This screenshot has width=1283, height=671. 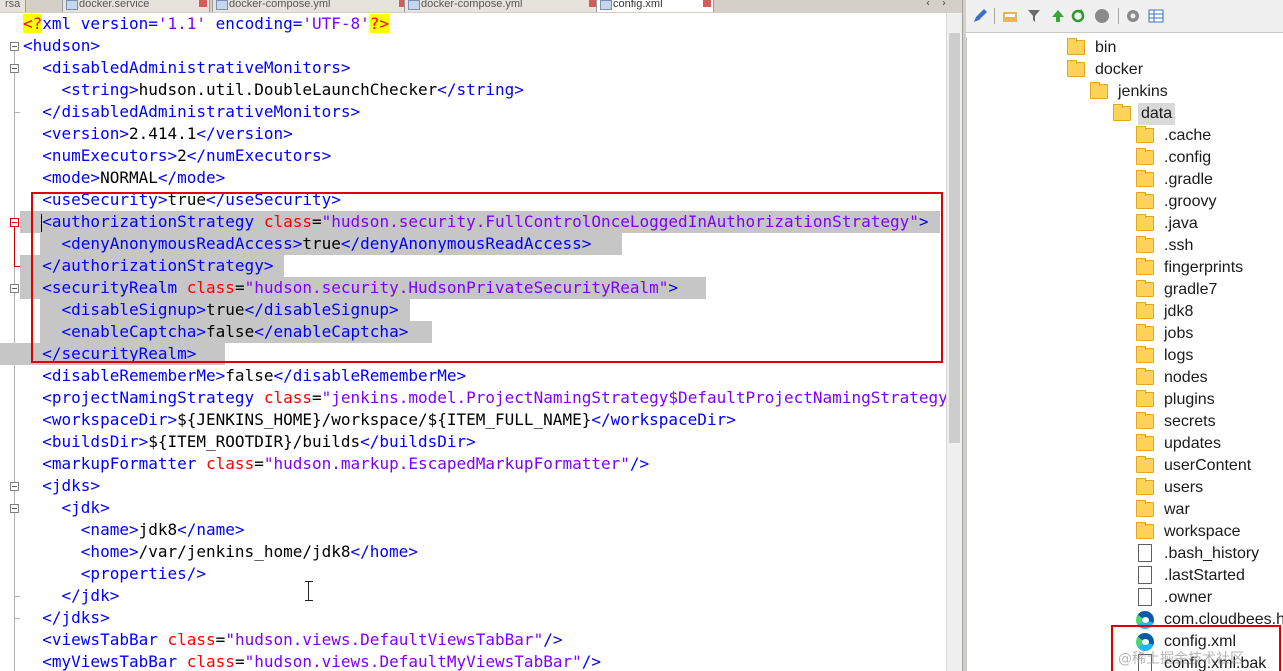 I want to click on filter-icon, so click(x=1034, y=16).